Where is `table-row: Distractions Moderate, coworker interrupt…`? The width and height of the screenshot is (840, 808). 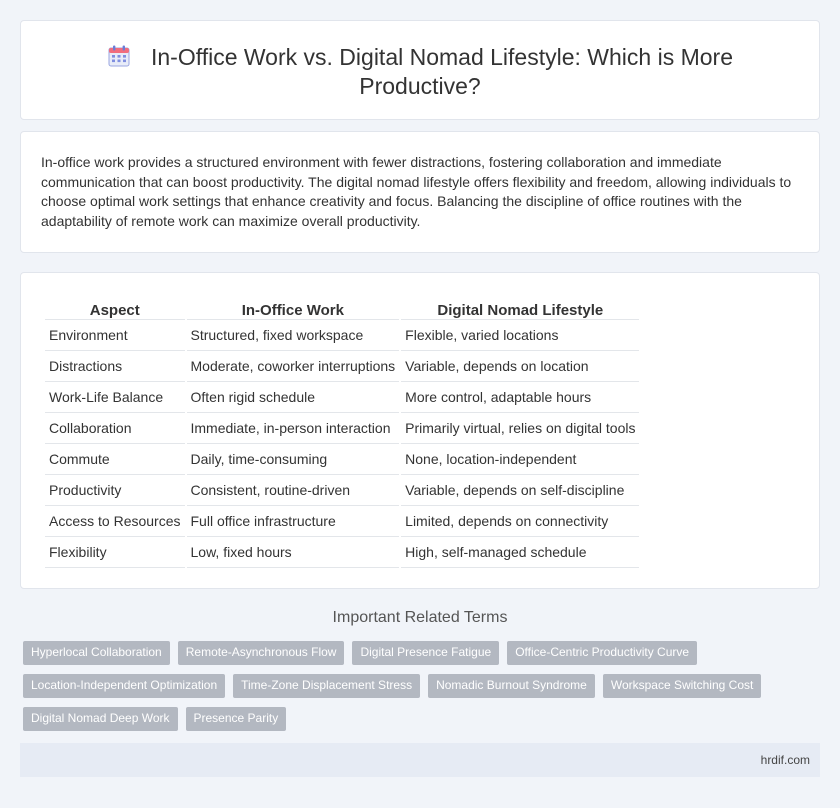 table-row: Distractions Moderate, coworker interrupt… is located at coordinates (342, 366).